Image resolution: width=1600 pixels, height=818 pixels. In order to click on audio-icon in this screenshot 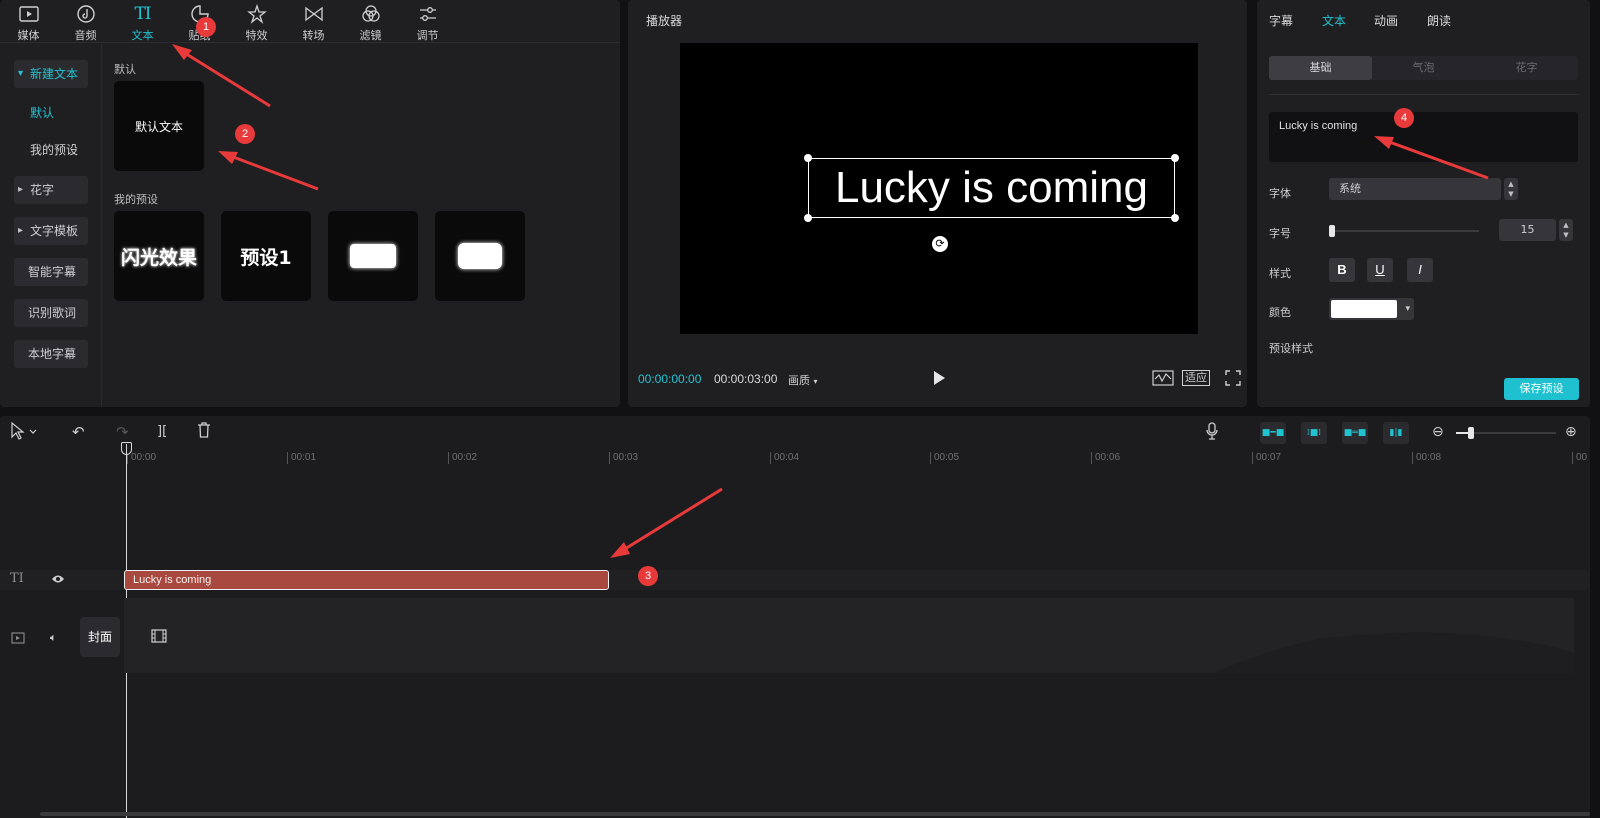, I will do `click(86, 14)`.